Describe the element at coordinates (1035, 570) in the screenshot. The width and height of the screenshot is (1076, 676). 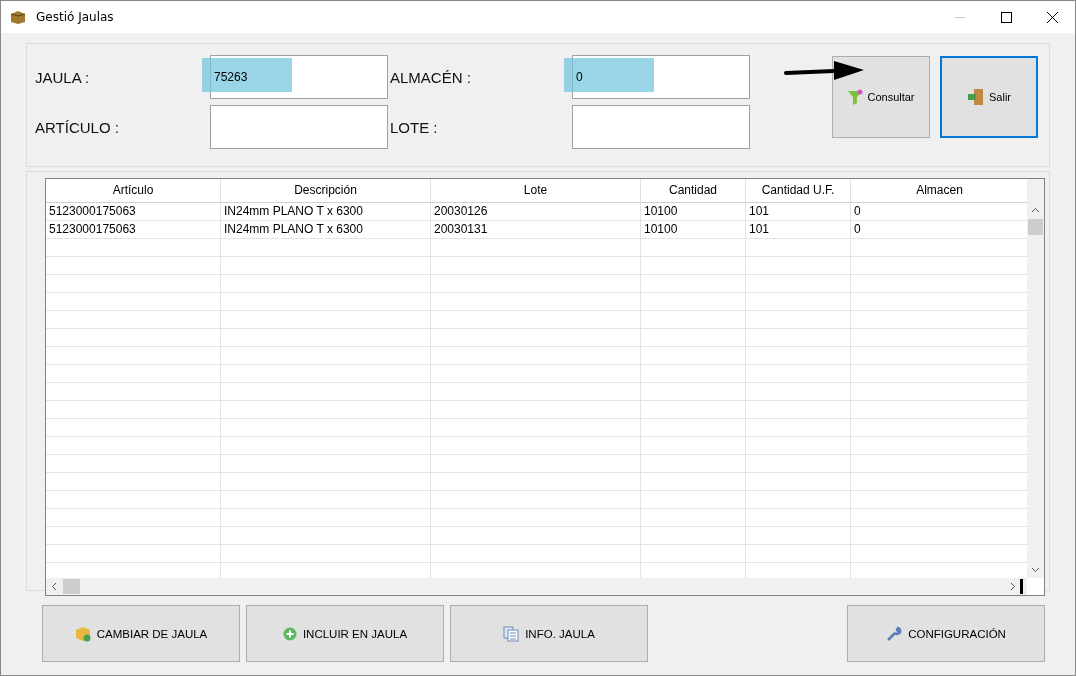
I see `scroll-down-icon` at that location.